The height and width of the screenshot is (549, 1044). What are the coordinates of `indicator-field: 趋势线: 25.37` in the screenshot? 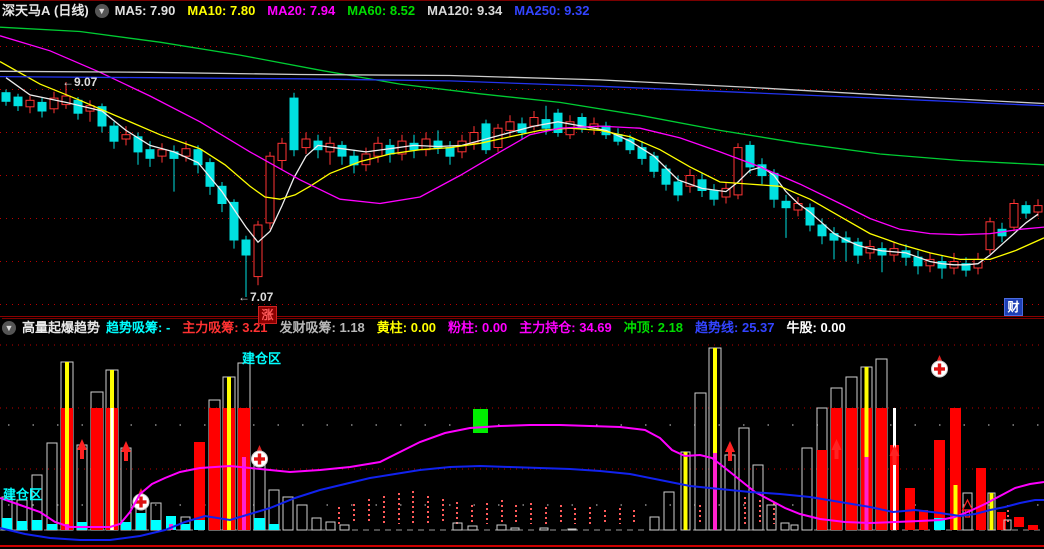 It's located at (735, 327).